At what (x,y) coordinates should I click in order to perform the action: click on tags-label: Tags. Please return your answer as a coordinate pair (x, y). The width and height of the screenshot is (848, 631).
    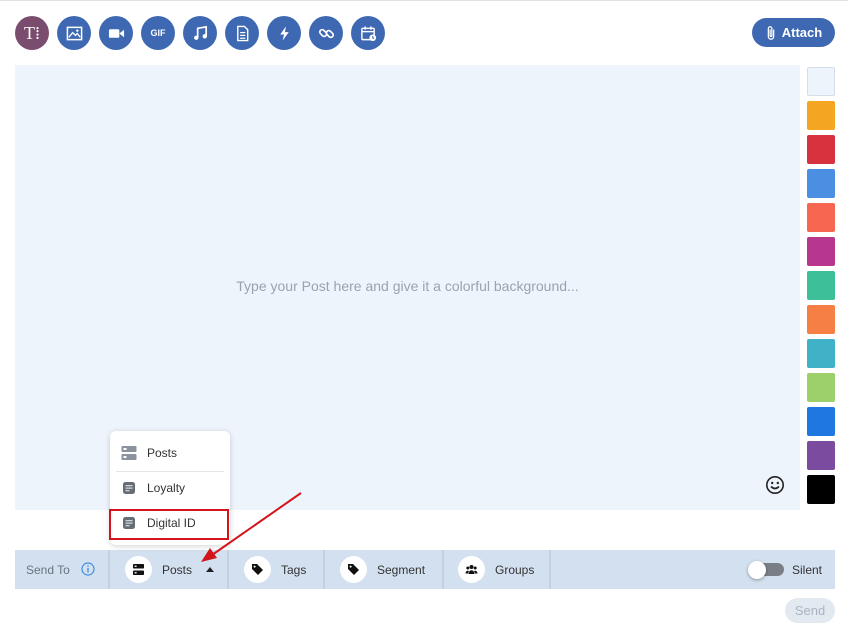
    Looking at the image, I should click on (294, 569).